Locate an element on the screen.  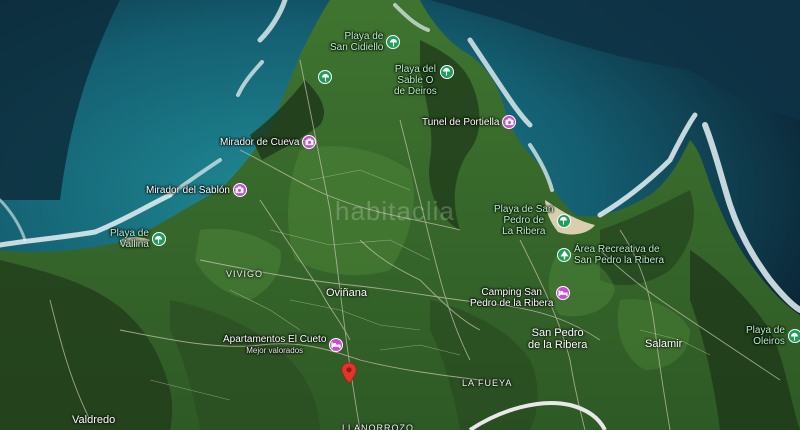
place-valdredo: Valdredo is located at coordinates (94, 420).